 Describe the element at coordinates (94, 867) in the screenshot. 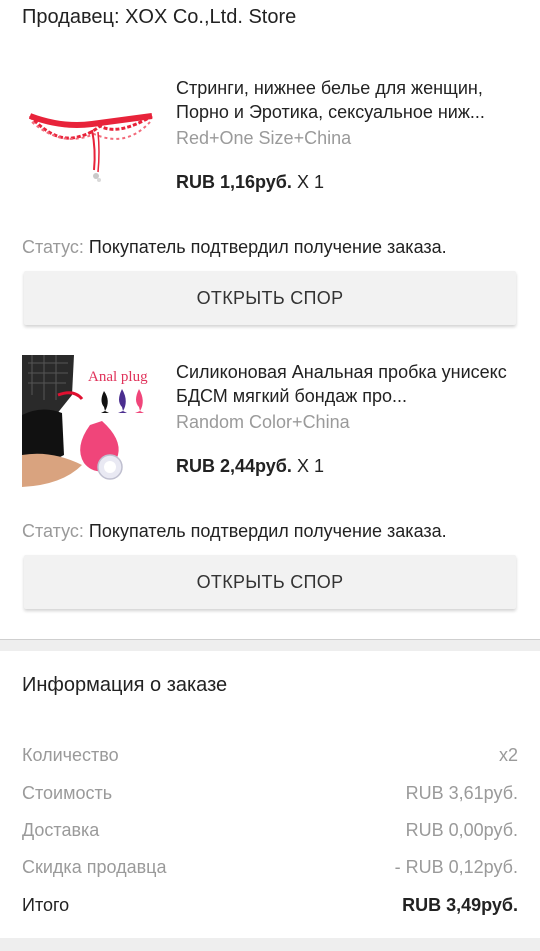

I see `row-label: Скидка продавца` at that location.